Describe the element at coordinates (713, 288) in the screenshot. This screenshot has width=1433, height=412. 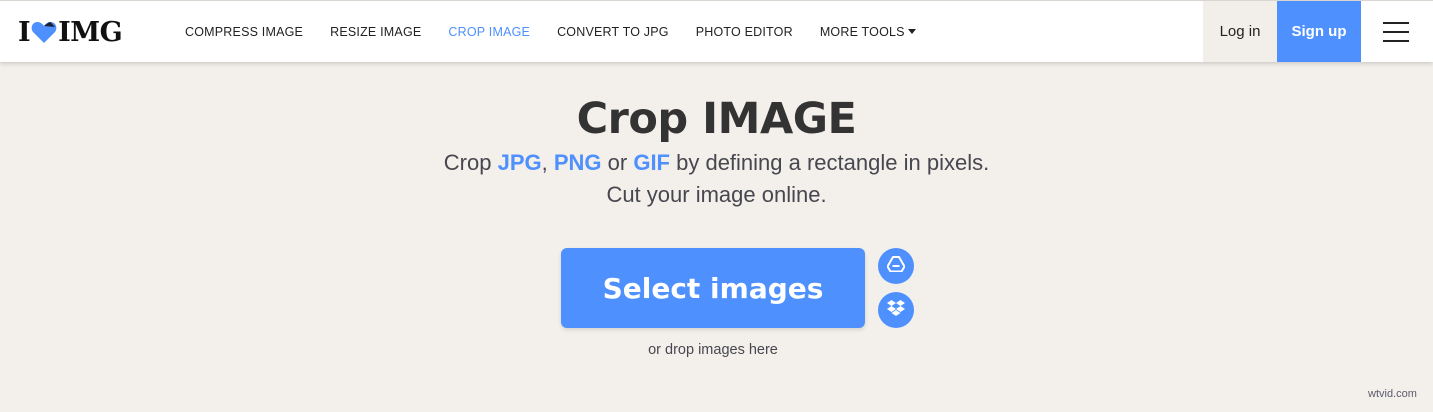
I see `select-images-button: Select images` at that location.